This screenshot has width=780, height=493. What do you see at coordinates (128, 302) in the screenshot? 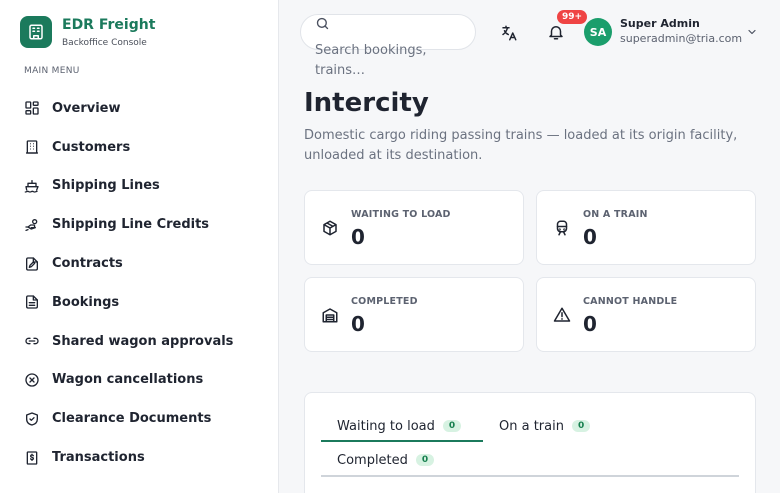
I see `sidebar-item-bookings: Bookings` at bounding box center [128, 302].